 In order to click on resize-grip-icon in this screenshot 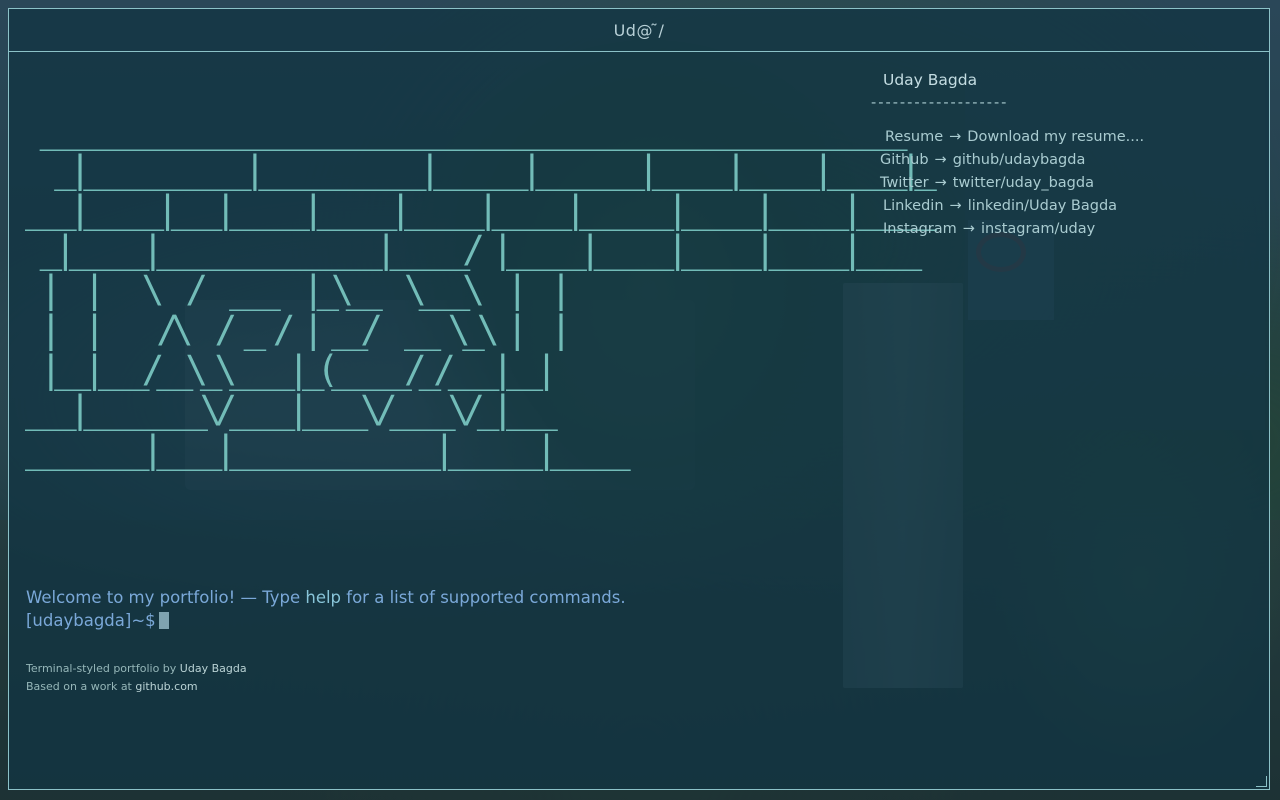, I will do `click(1261, 781)`.